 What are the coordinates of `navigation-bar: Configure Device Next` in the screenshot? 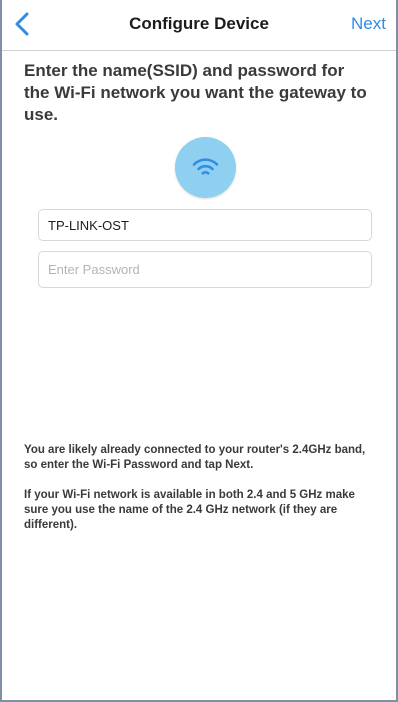 It's located at (199, 25).